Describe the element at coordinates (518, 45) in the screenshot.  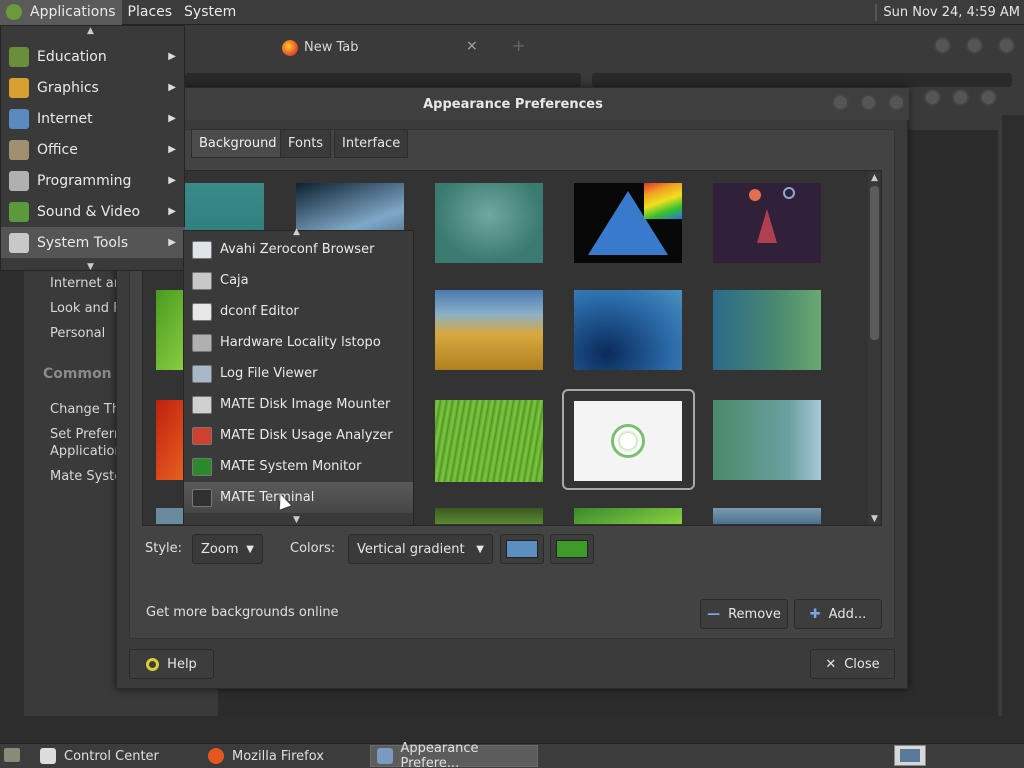
I see `new-tab-icon: +` at that location.